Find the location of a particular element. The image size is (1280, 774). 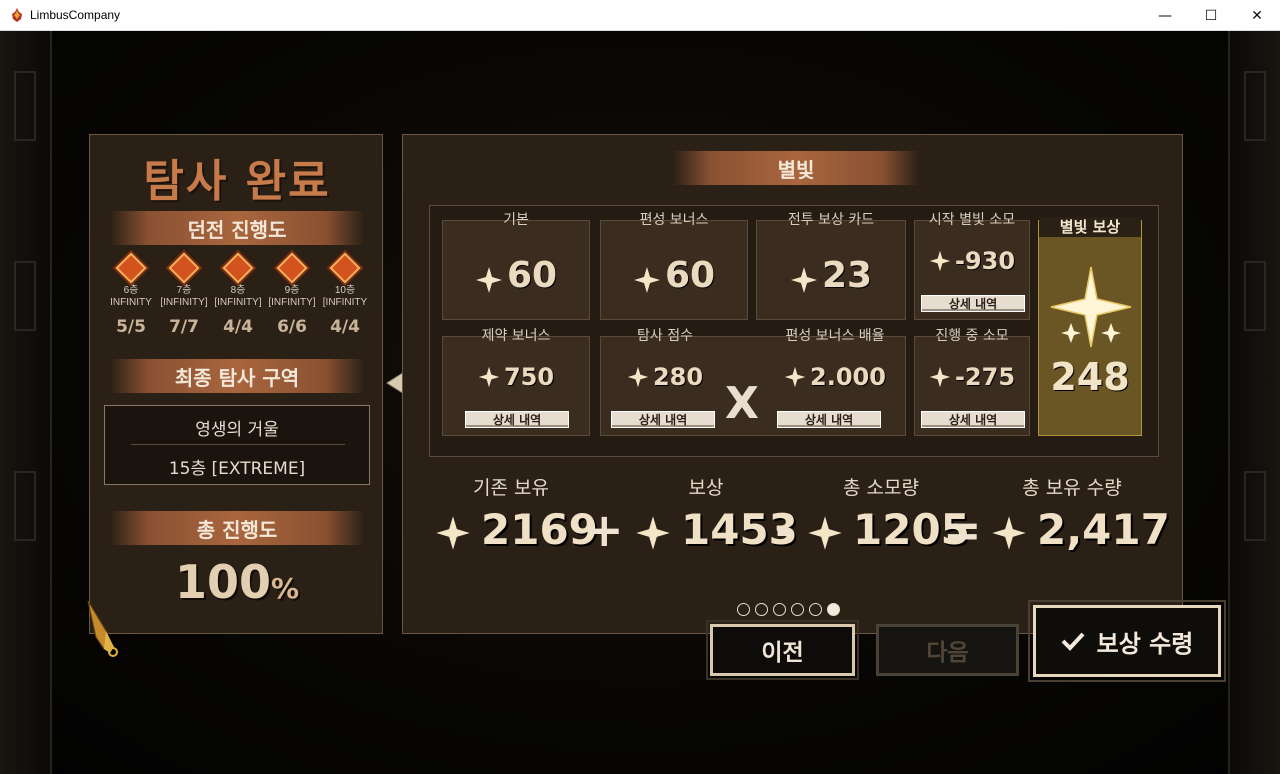

app-logo-icon is located at coordinates (17, 15).